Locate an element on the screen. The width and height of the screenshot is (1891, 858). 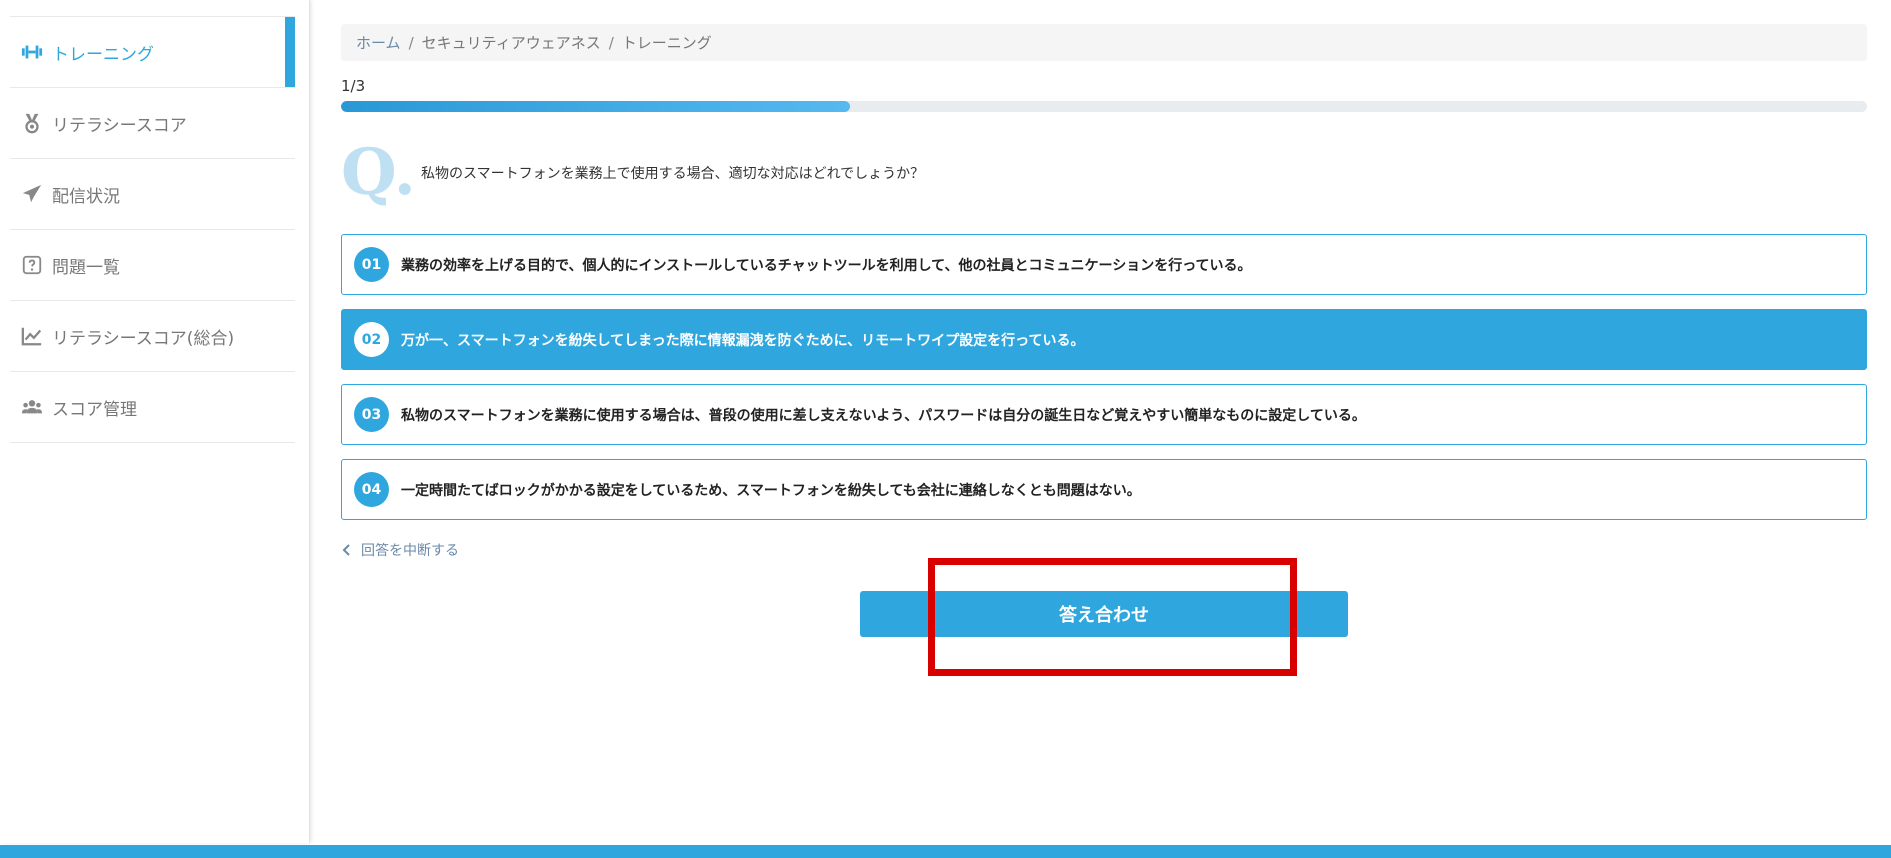
sidebar-item-literacy-score: リテラシースコア is located at coordinates (152, 123).